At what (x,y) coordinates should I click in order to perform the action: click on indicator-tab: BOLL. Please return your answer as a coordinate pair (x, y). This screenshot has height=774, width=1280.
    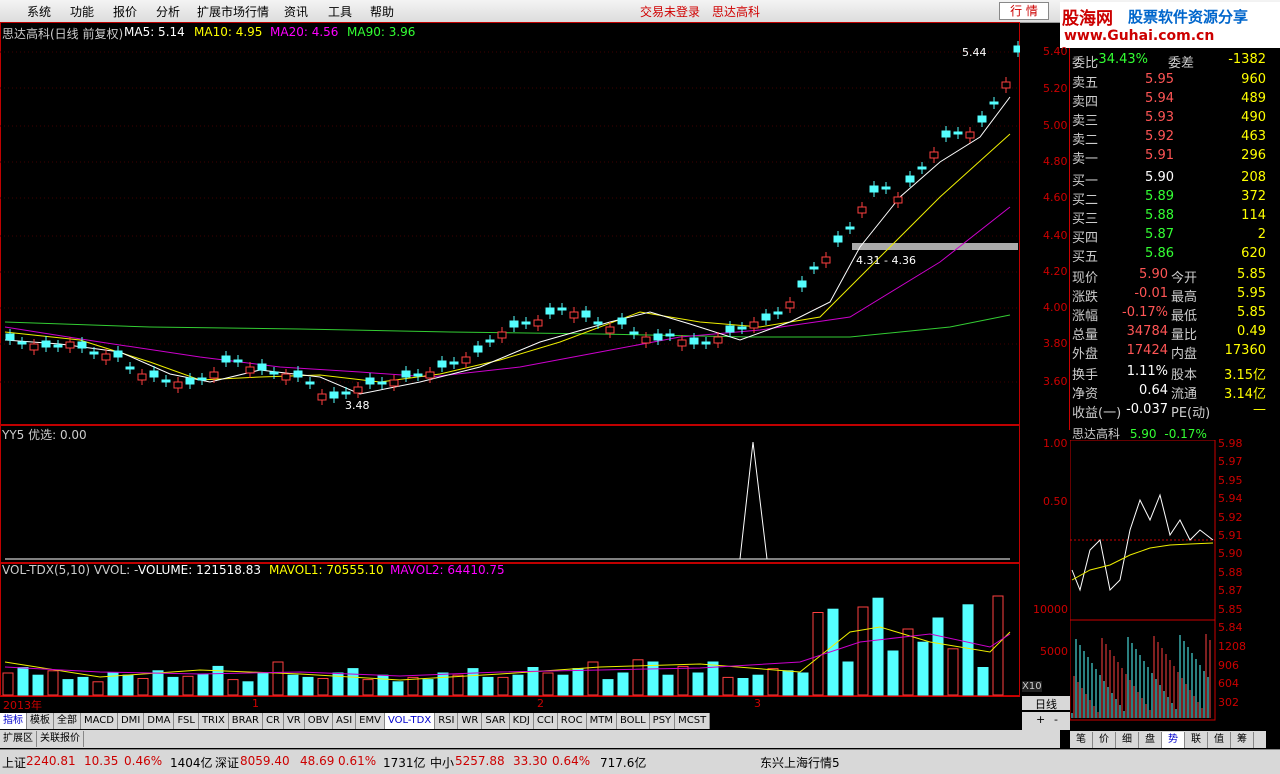
    Looking at the image, I should click on (633, 721).